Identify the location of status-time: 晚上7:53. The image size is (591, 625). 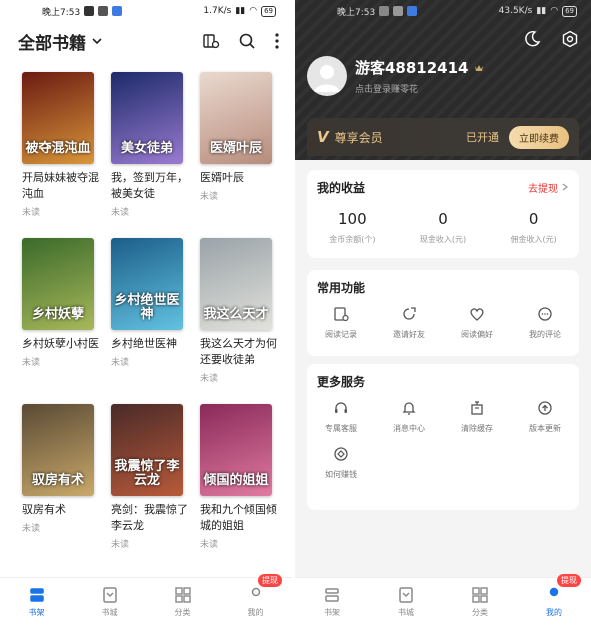
(356, 12).